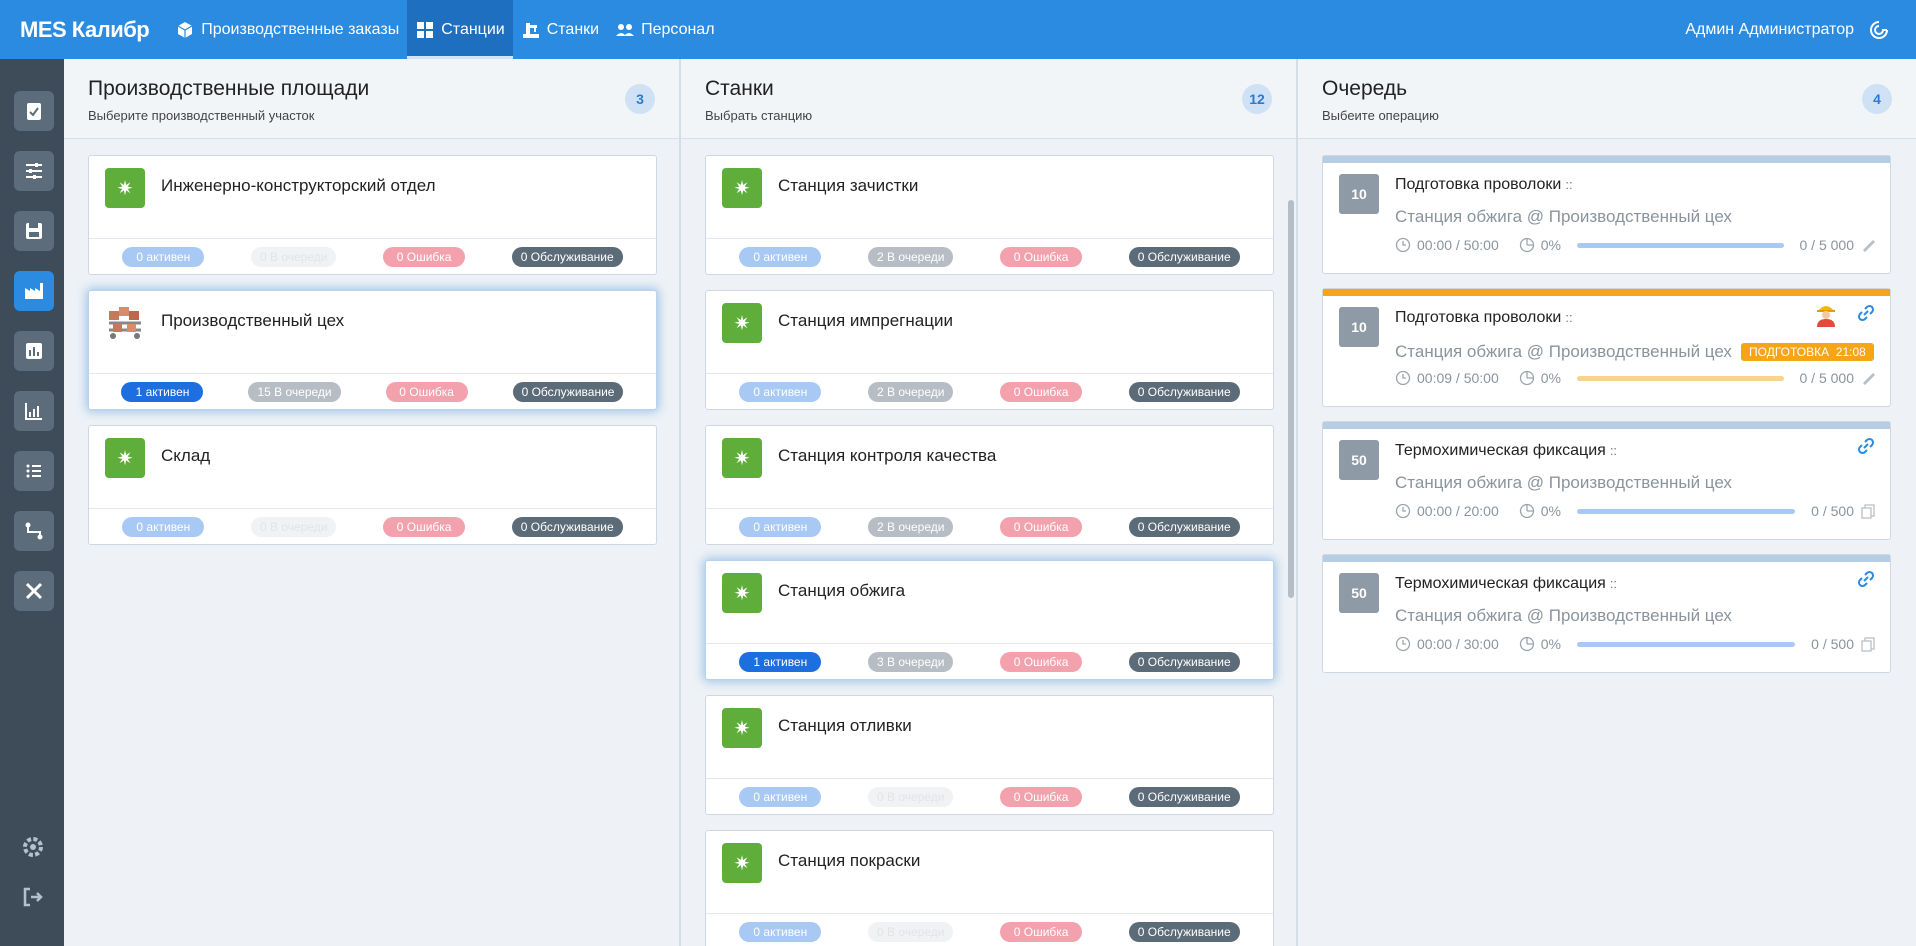 This screenshot has width=1916, height=946. I want to click on rail-report-button, so click(34, 351).